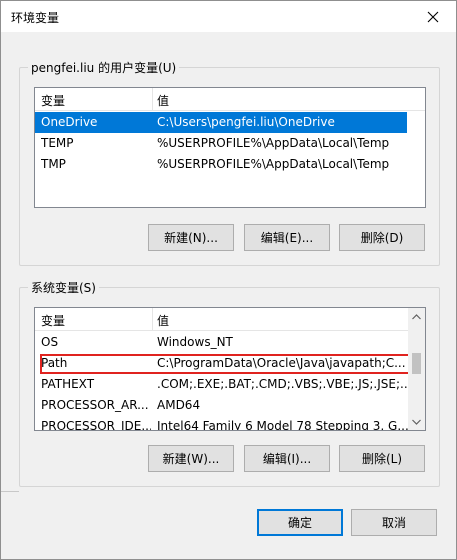 The height and width of the screenshot is (560, 457). I want to click on path-highlight-box, so click(226, 364).